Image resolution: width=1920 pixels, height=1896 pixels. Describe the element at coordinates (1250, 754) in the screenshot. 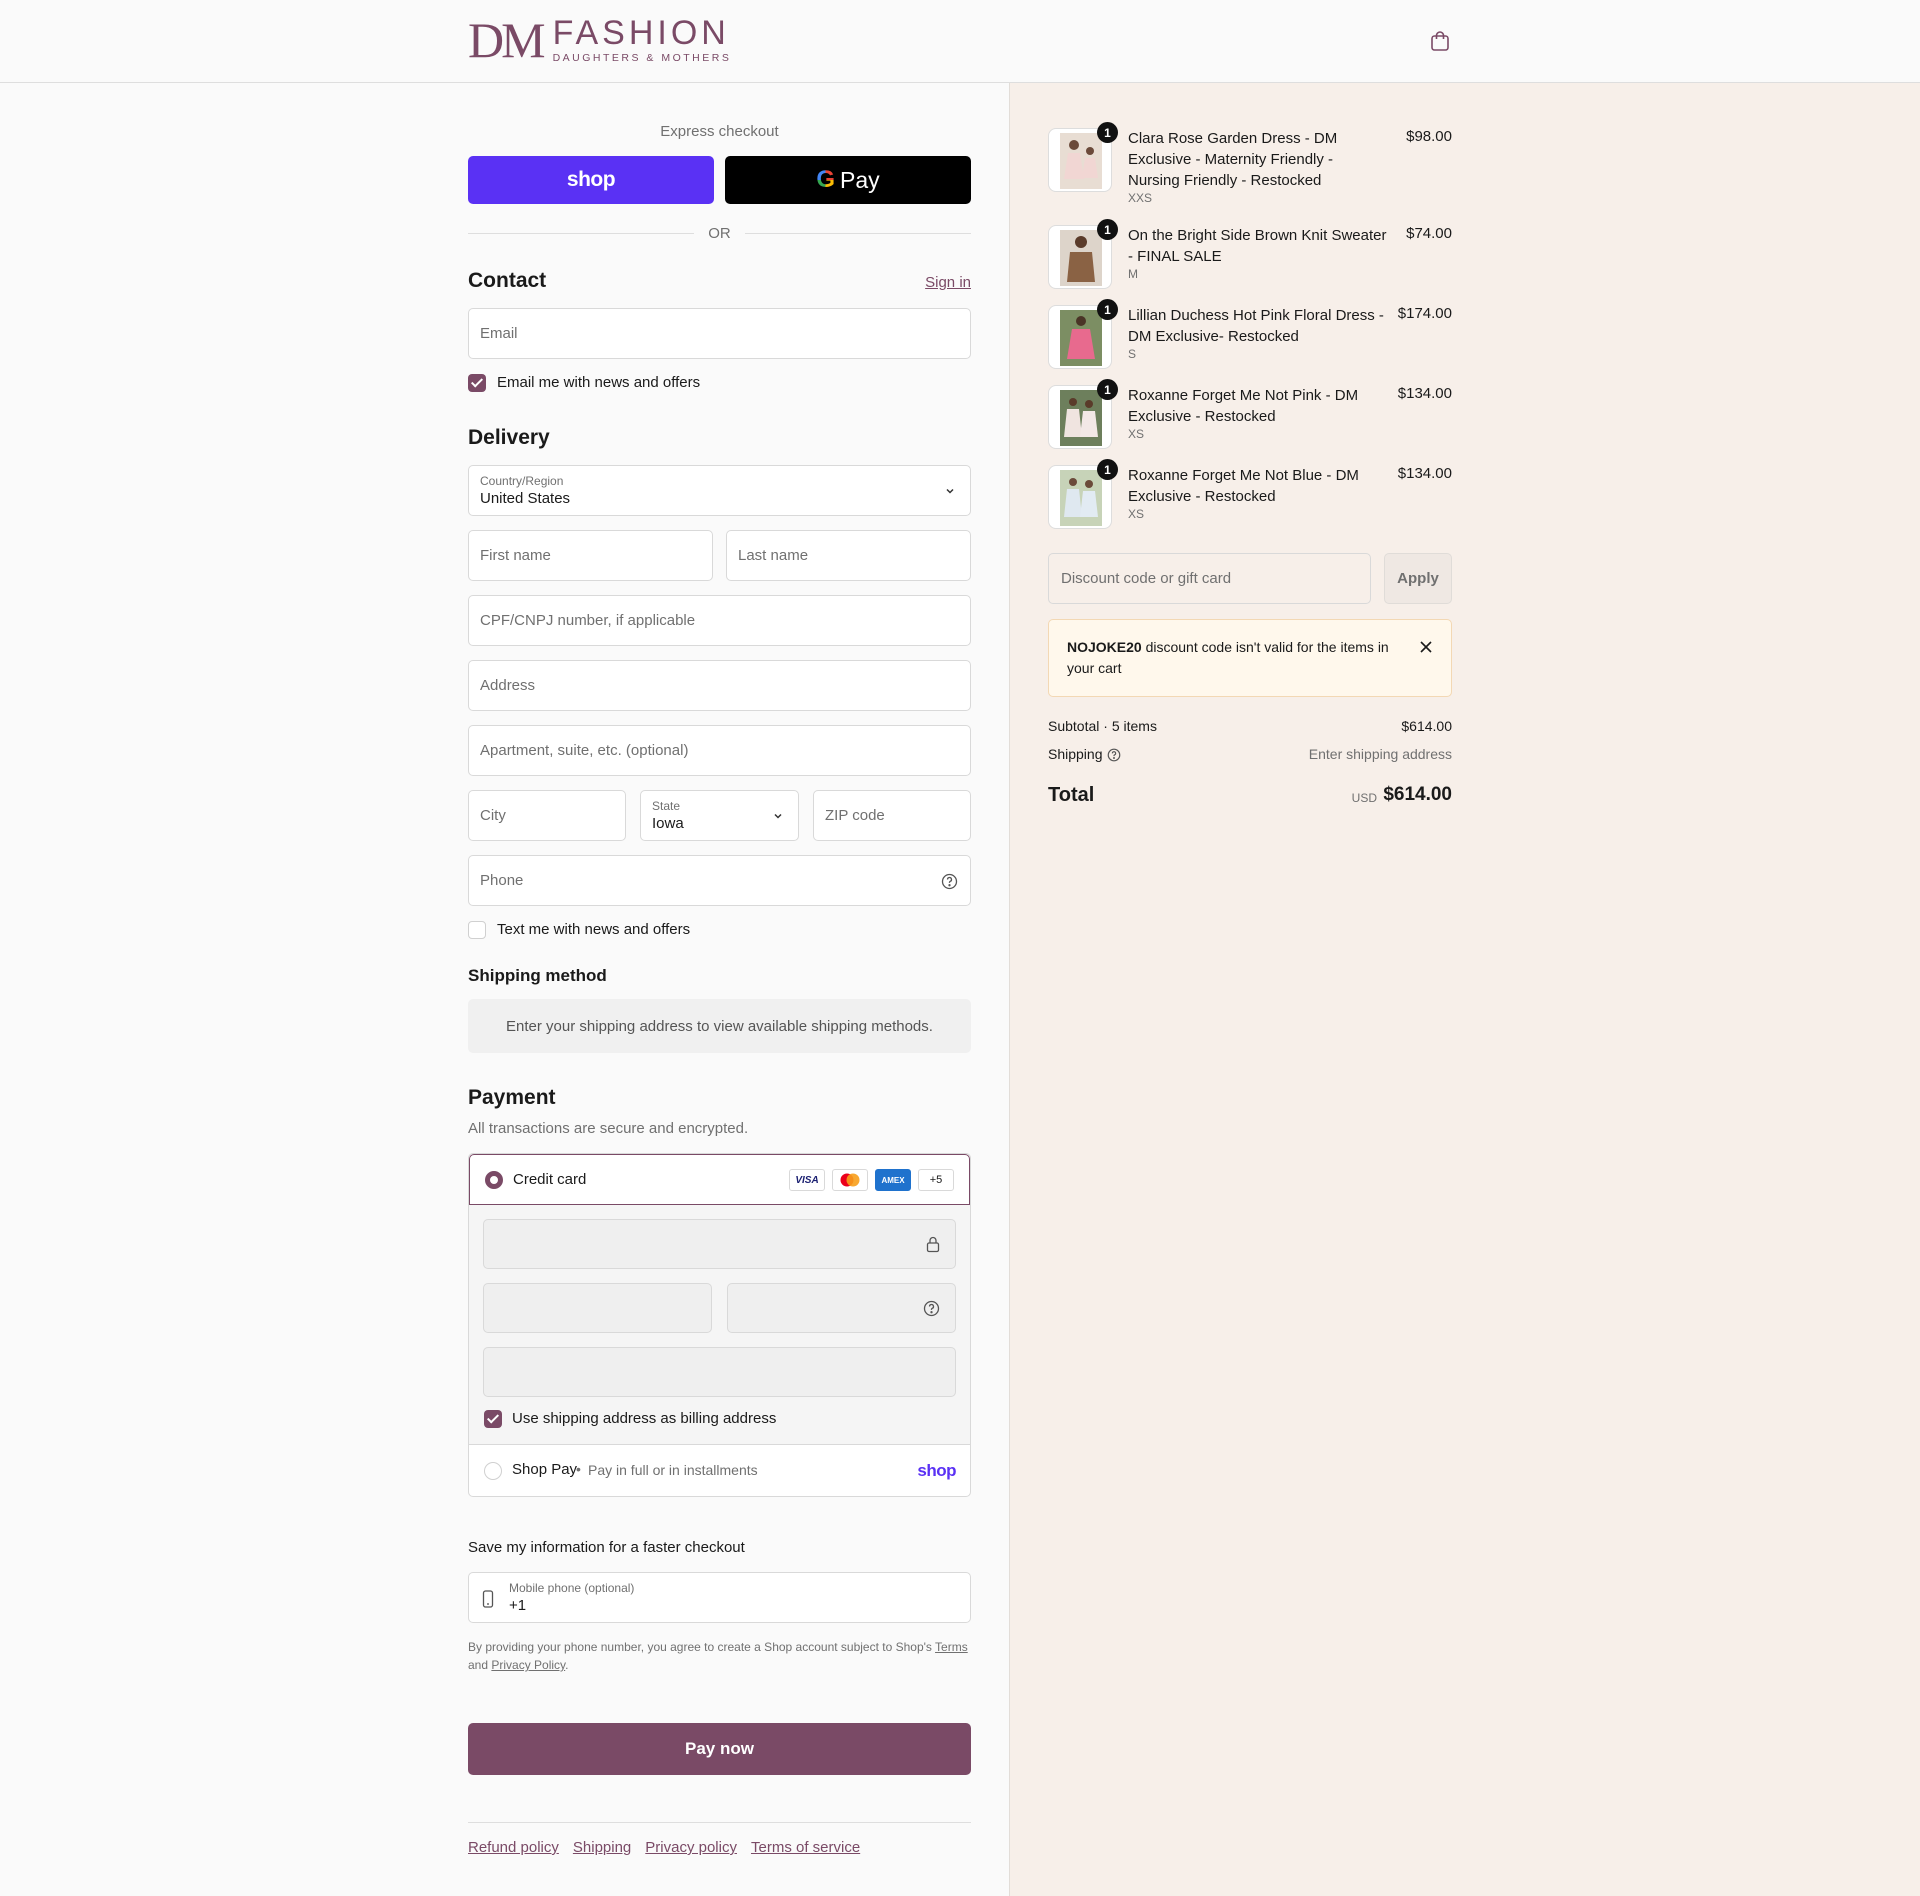

I see `shipping-row: Shipping Enter shipping address` at that location.